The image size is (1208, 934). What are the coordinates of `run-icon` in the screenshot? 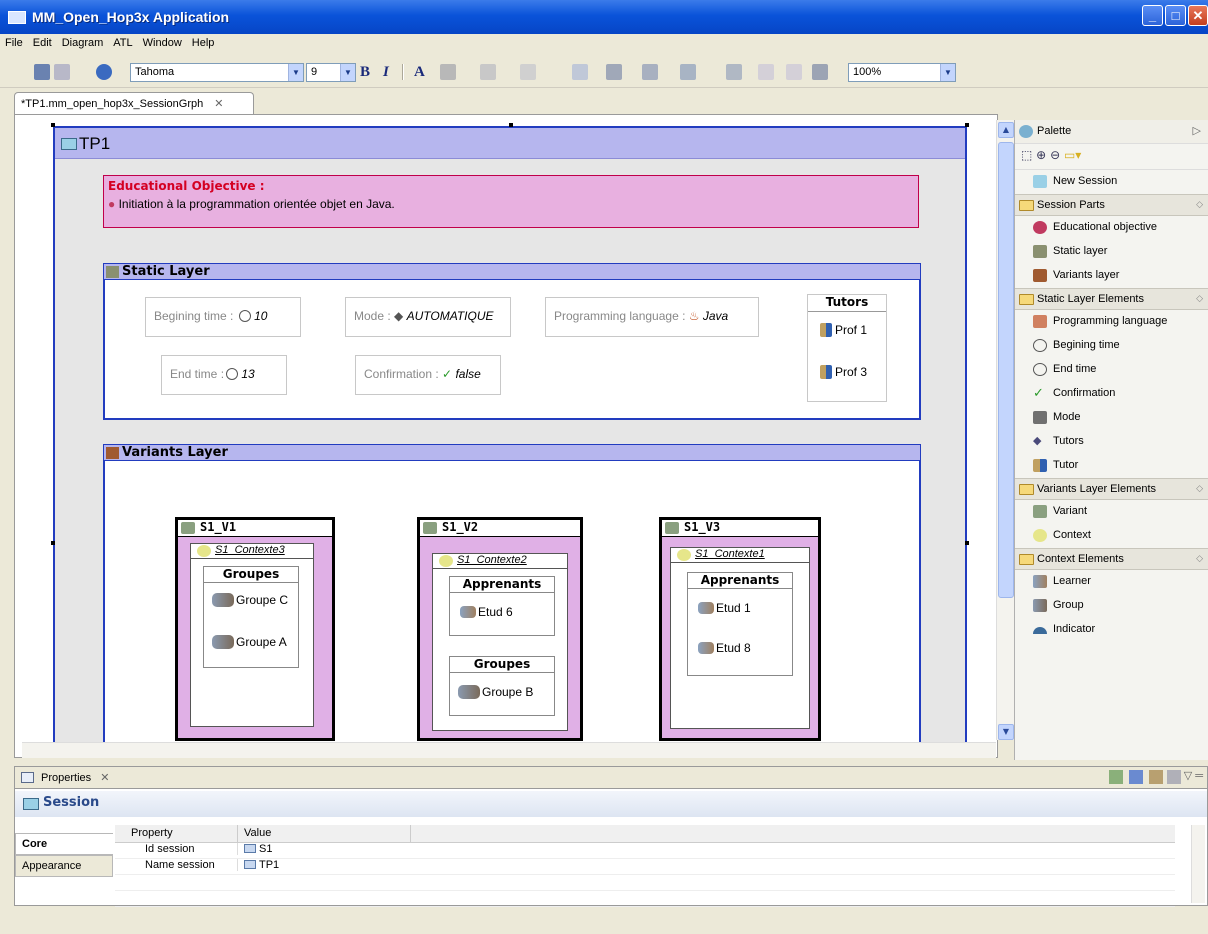 It's located at (104, 72).